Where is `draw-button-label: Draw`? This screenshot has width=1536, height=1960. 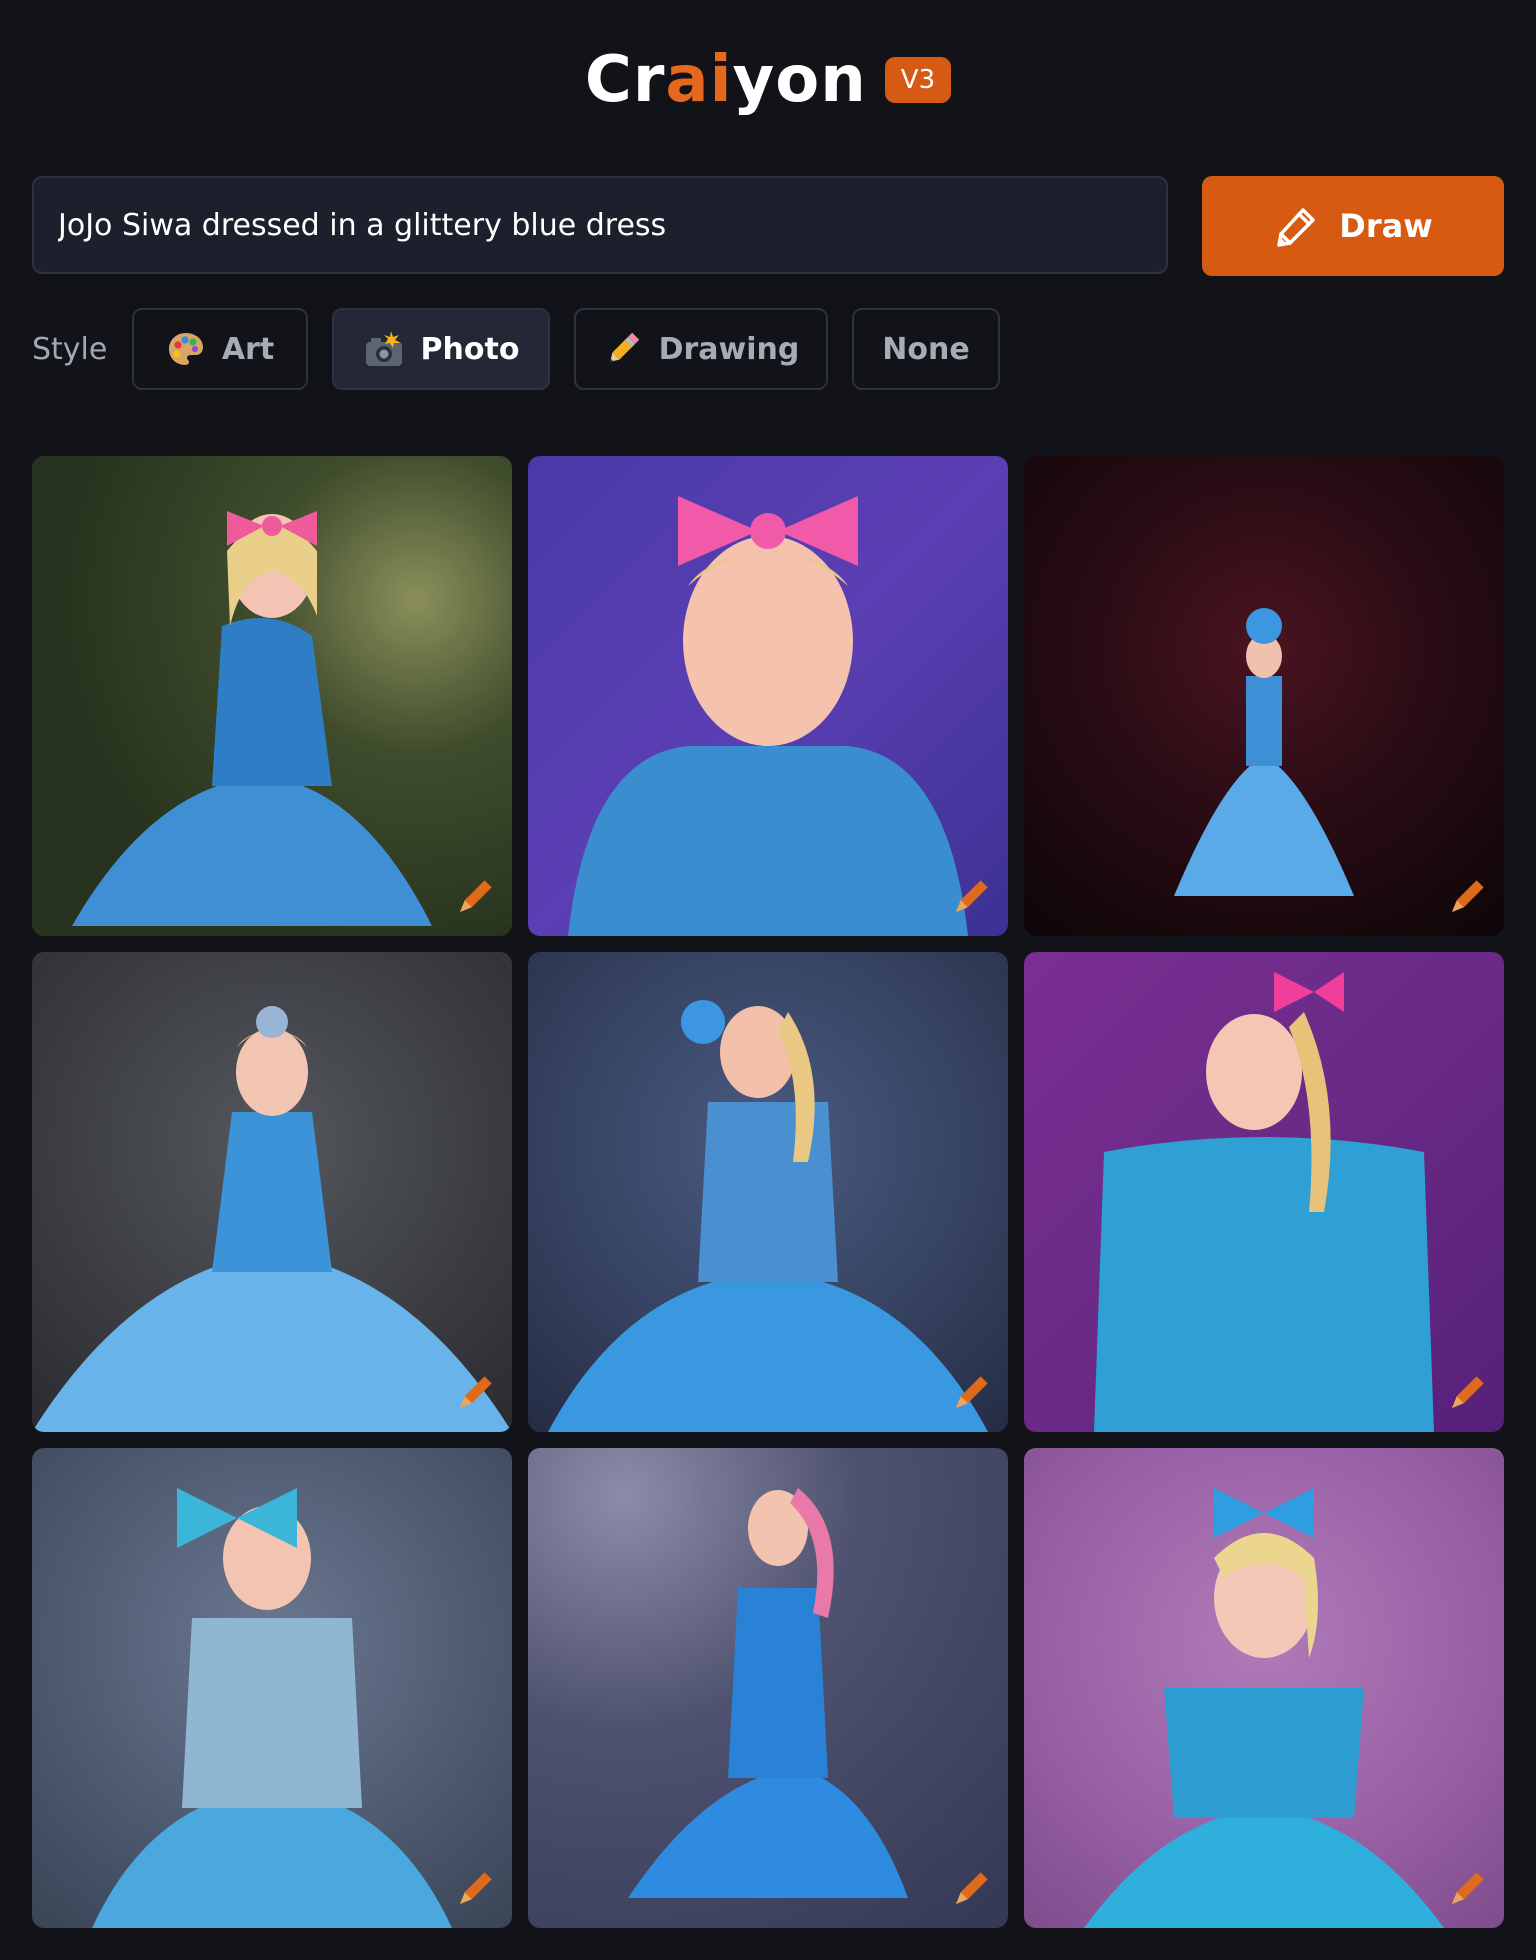
draw-button-label: Draw is located at coordinates (1386, 226).